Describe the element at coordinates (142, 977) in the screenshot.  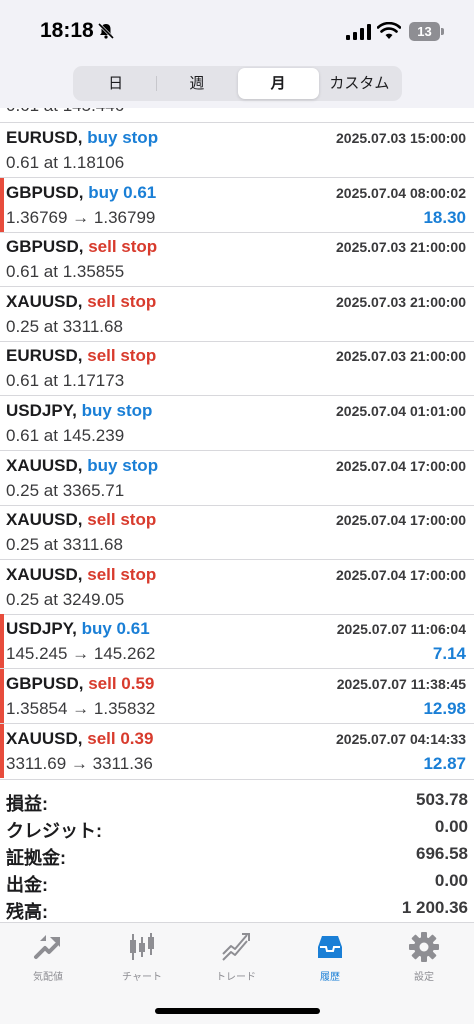
I see `tab-label: チャート` at that location.